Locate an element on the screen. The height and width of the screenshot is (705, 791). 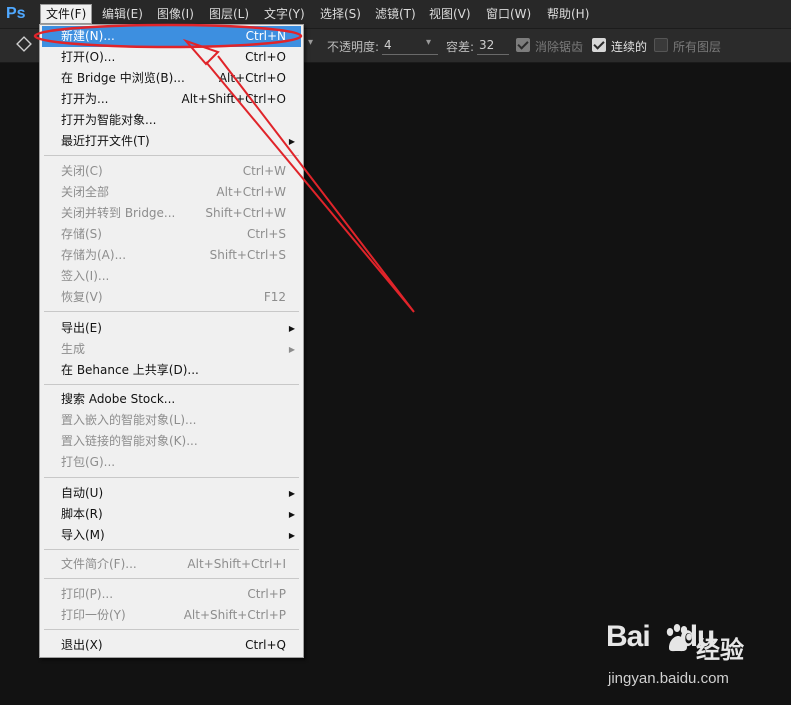
menu-item-save-as: 存储为(A)... Shift+Ctrl+S is located at coordinates (171, 255).